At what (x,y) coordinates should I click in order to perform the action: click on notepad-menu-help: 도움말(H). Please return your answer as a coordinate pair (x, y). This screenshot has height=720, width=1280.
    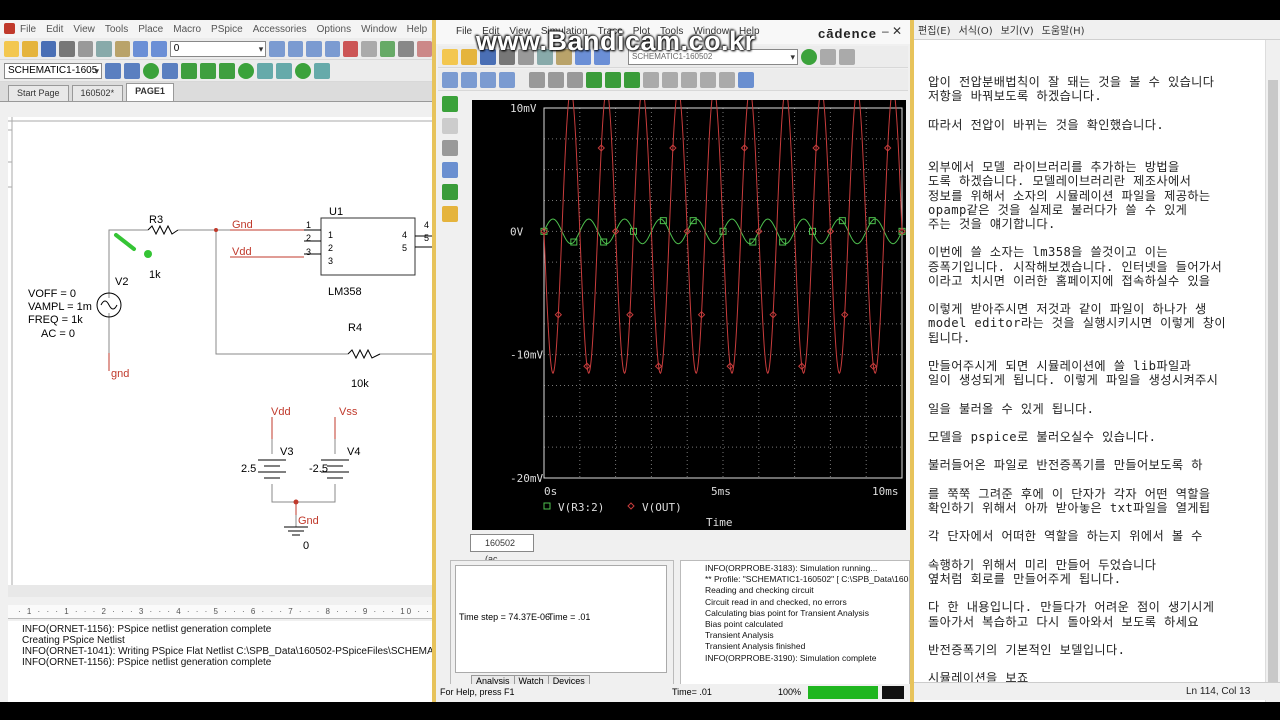
    Looking at the image, I should click on (1063, 29).